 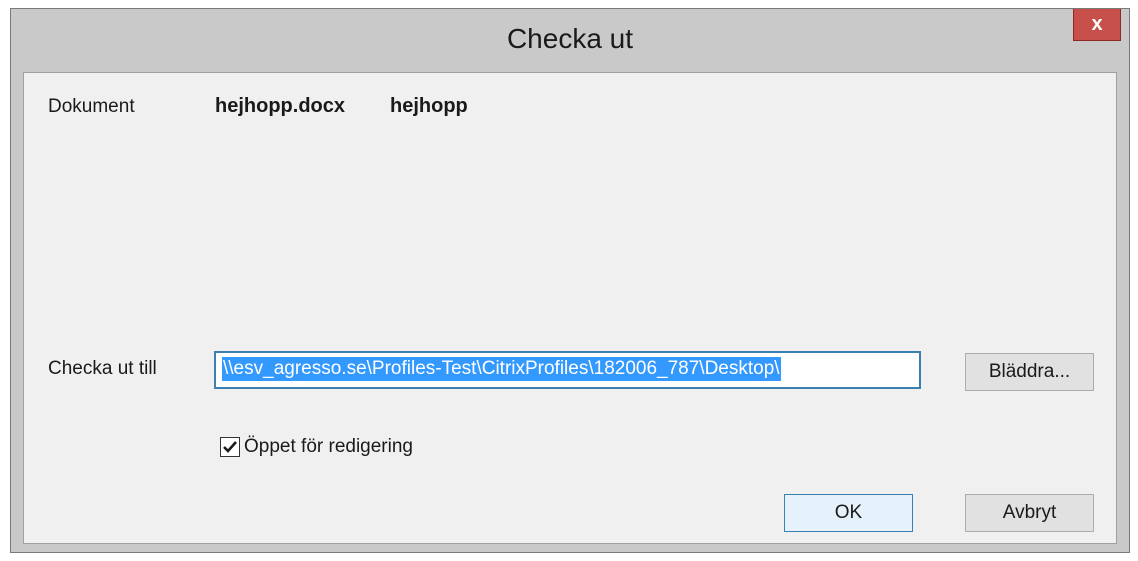 I want to click on ok-button: OK, so click(x=848, y=513).